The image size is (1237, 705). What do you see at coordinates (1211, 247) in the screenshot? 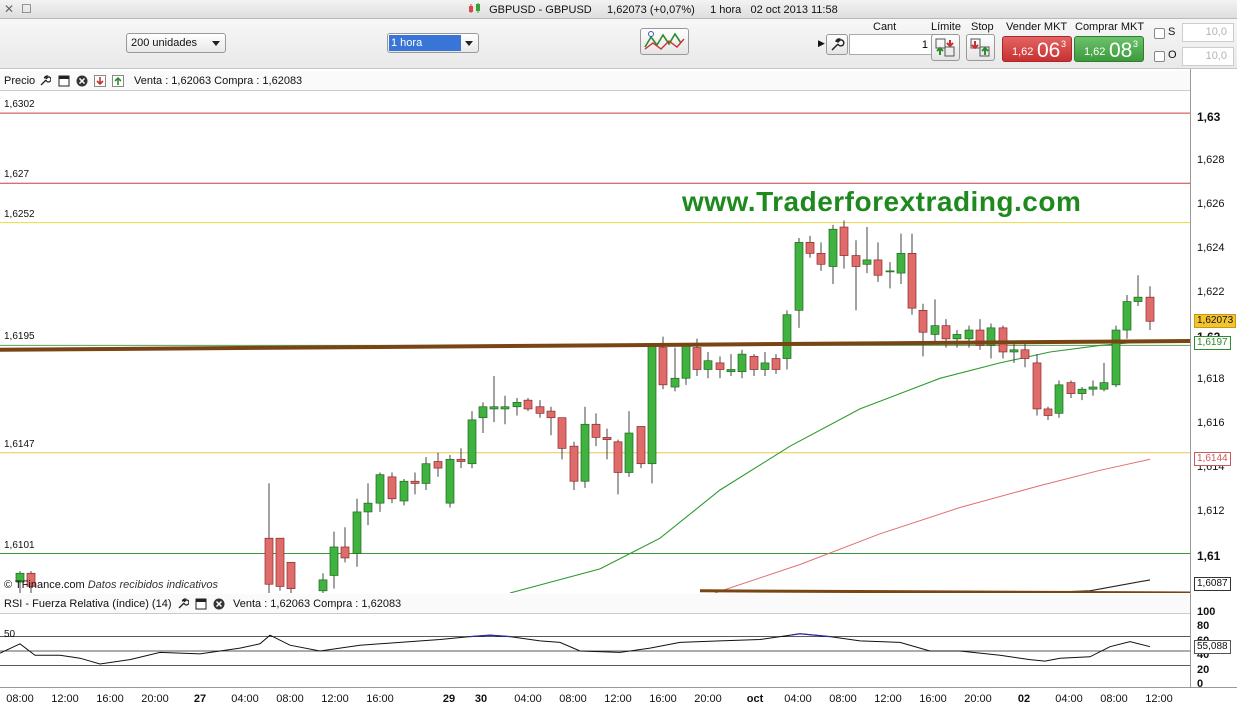
I see `axis-label: 1,624` at bounding box center [1211, 247].